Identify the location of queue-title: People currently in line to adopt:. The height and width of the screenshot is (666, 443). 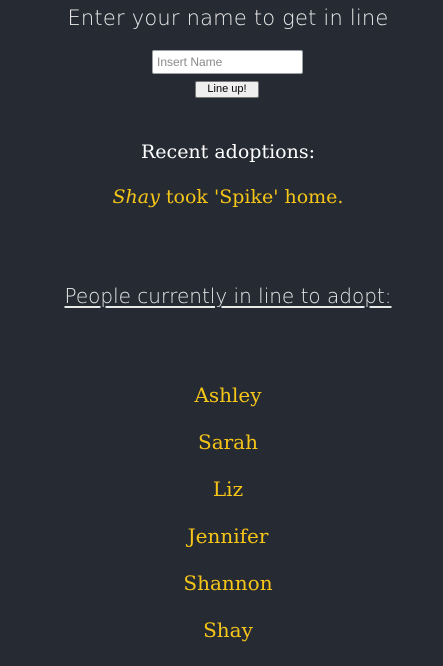
(228, 296).